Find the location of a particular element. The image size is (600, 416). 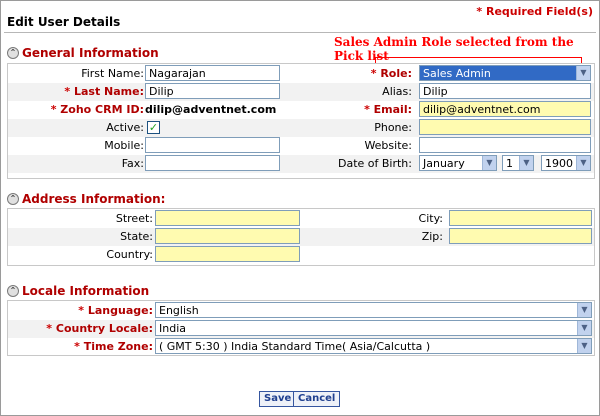

checkmark-icon: ✓ is located at coordinates (153, 127).